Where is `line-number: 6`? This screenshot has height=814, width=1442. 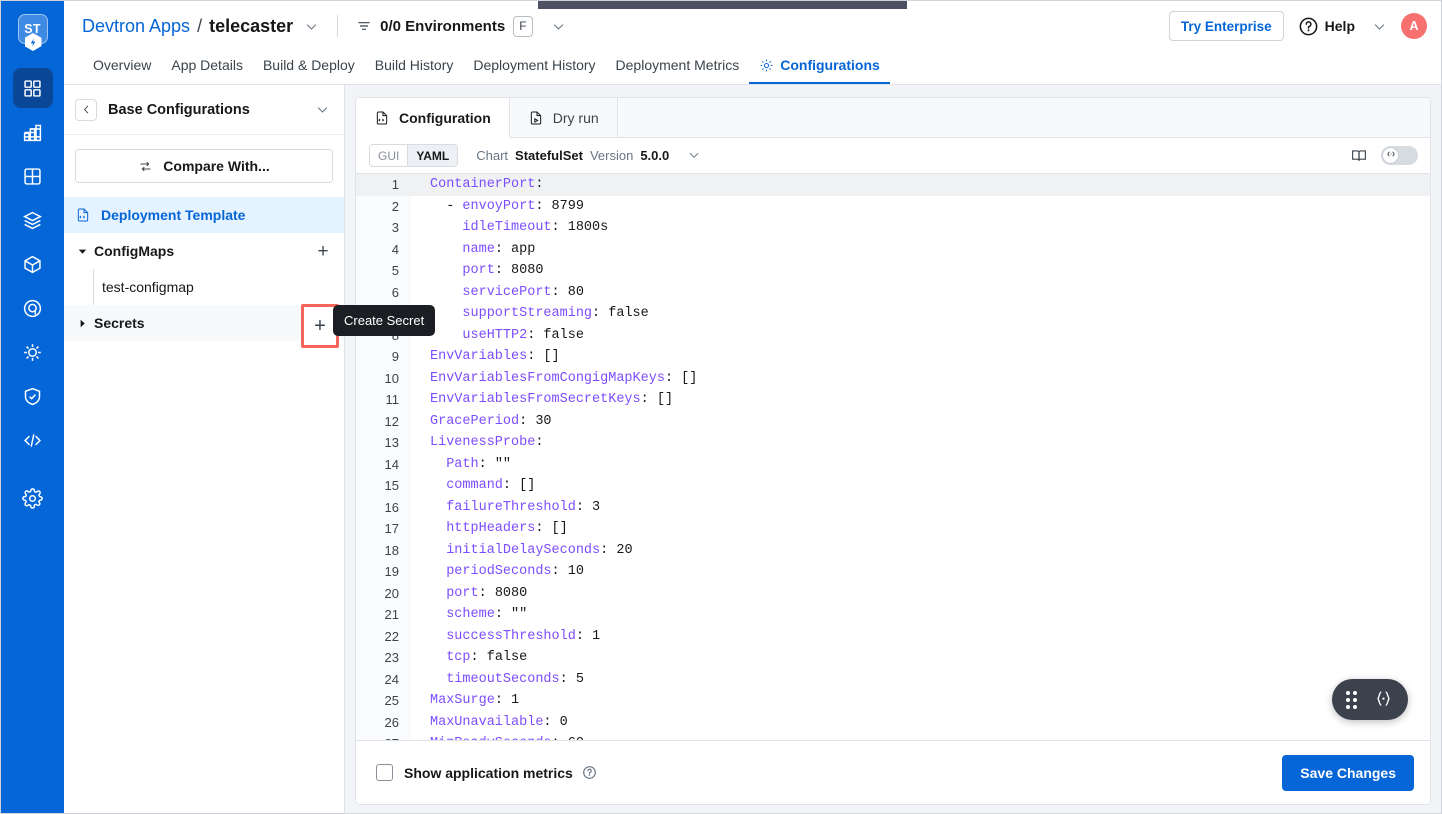
line-number: 6 is located at coordinates (395, 292).